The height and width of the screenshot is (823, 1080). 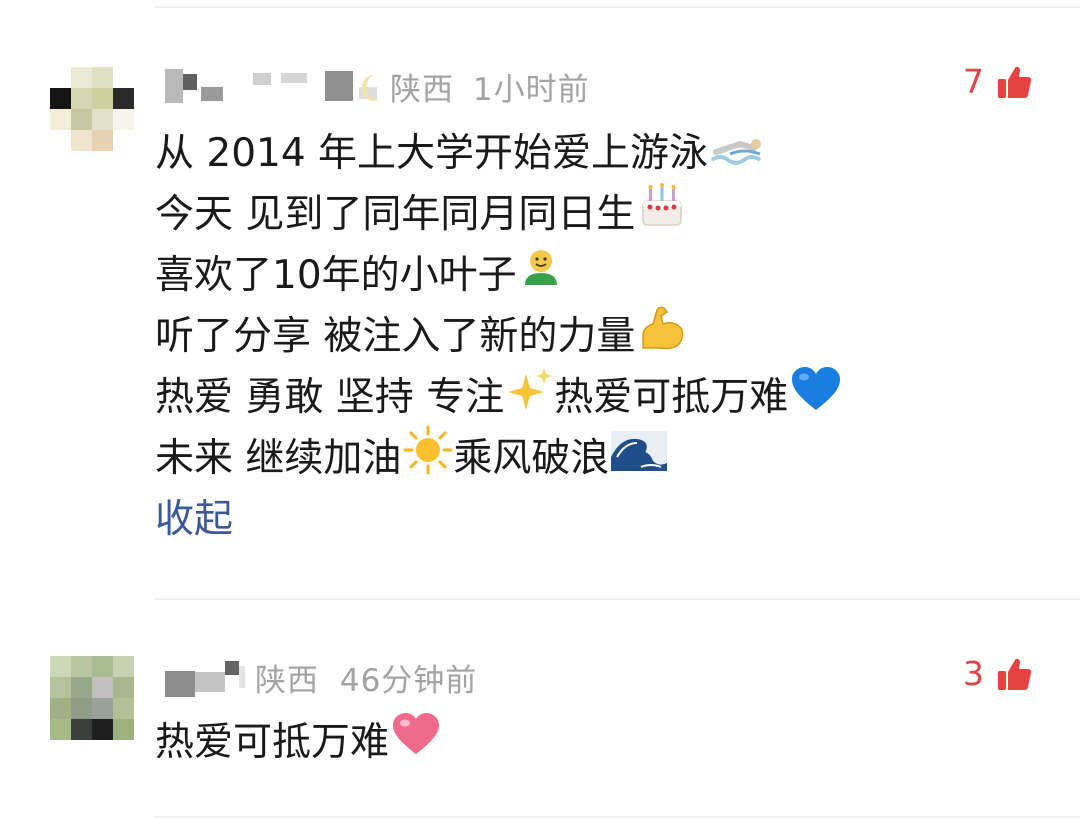 I want to click on like-button: 7, so click(x=997, y=81).